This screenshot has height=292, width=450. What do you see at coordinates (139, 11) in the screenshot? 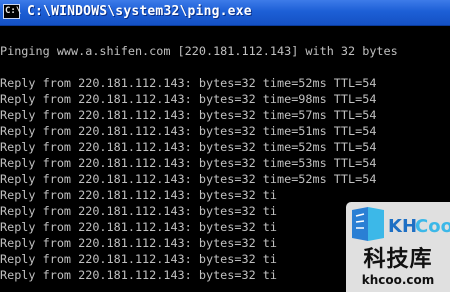
I see `window-title: C:\WINDOWS\system32\ping.exe` at bounding box center [139, 11].